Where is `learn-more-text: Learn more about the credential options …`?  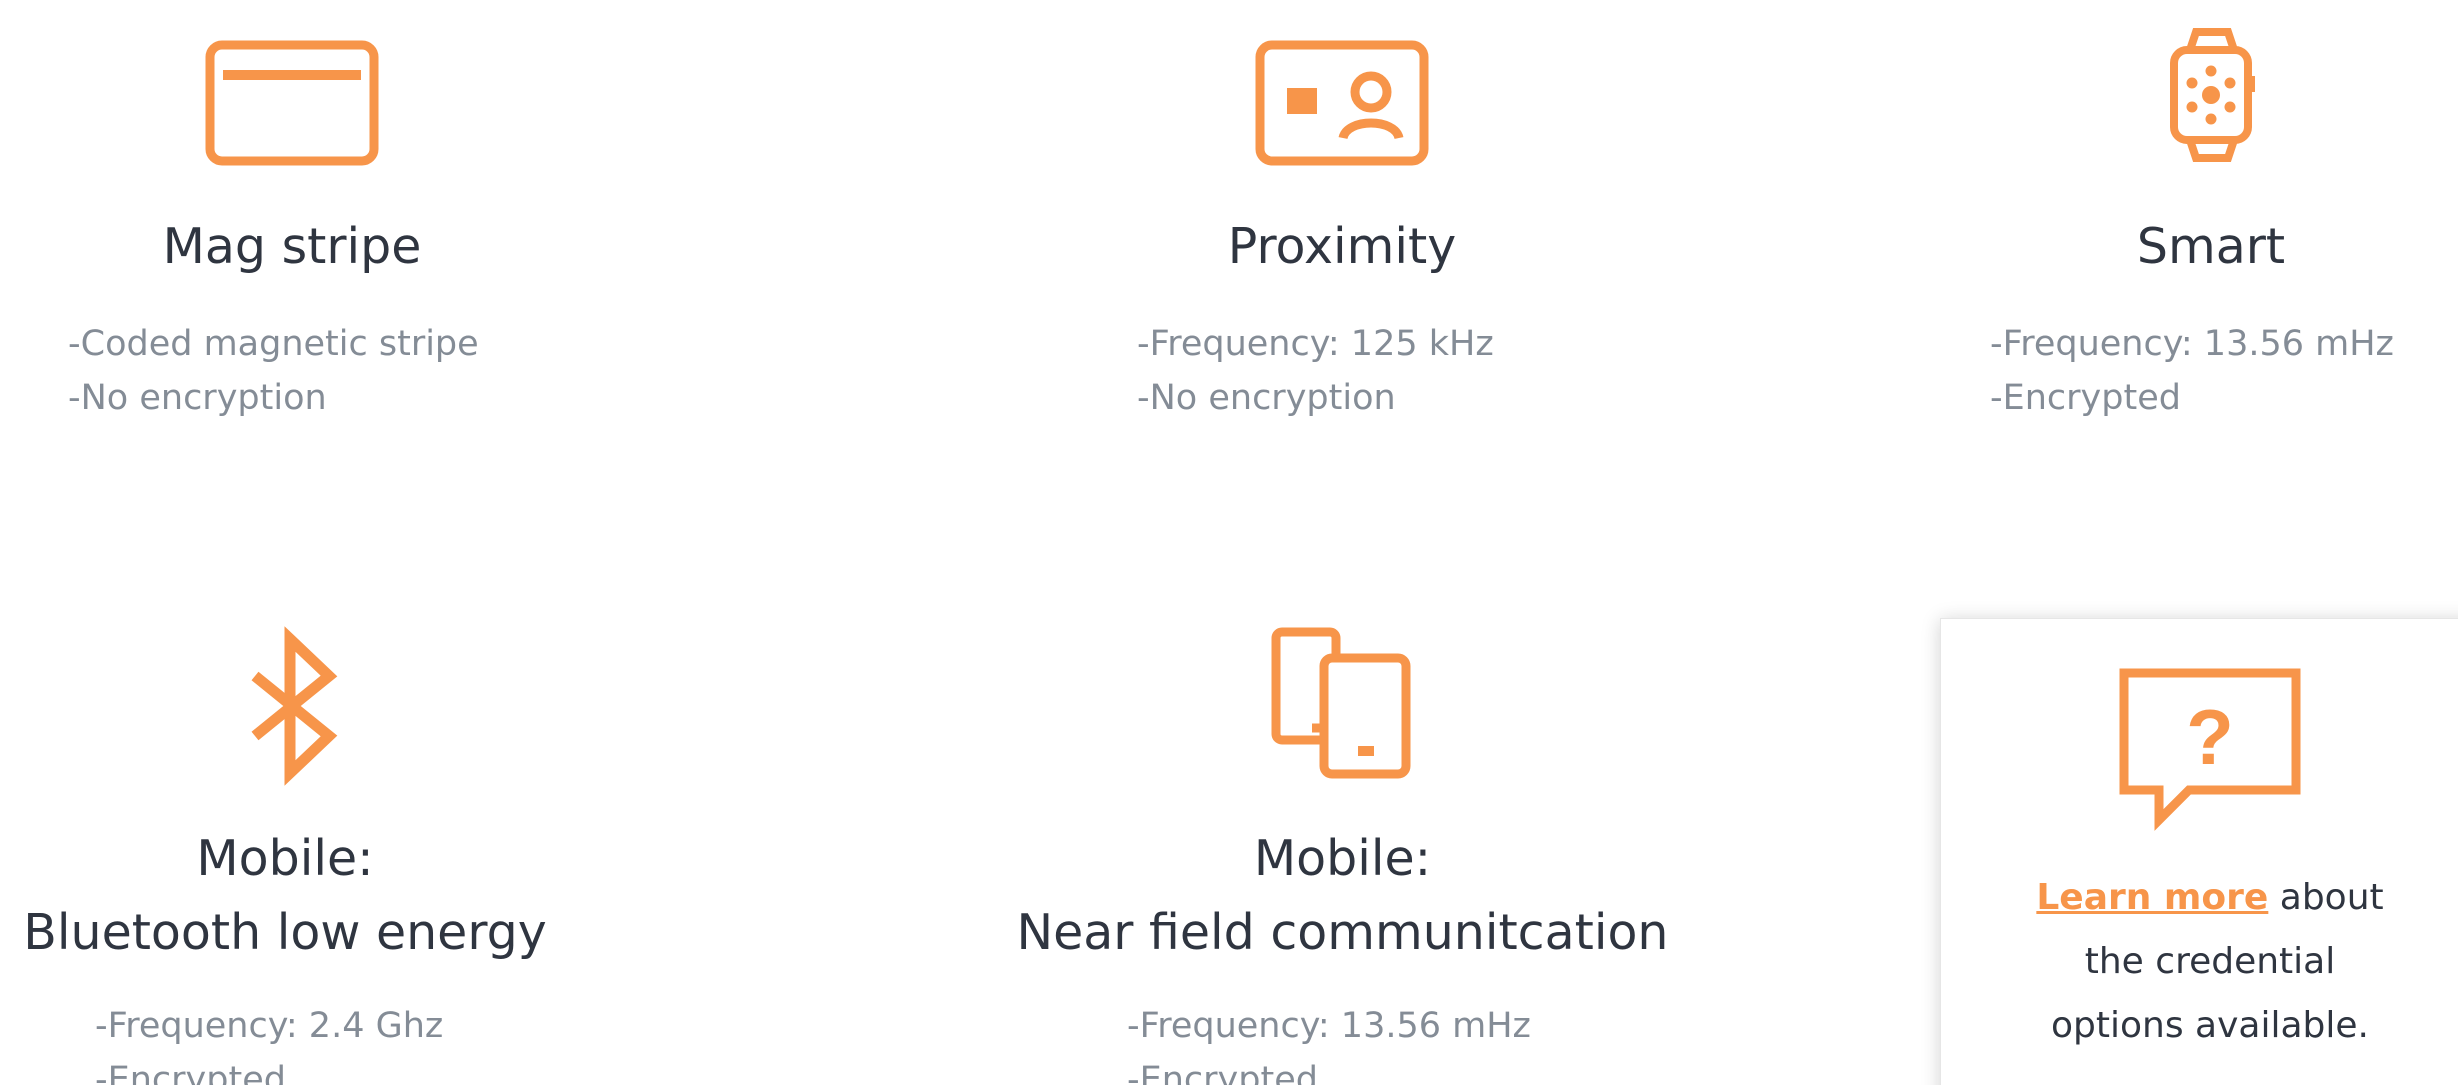
learn-more-text: Learn more about the credential options … is located at coordinates (2210, 961).